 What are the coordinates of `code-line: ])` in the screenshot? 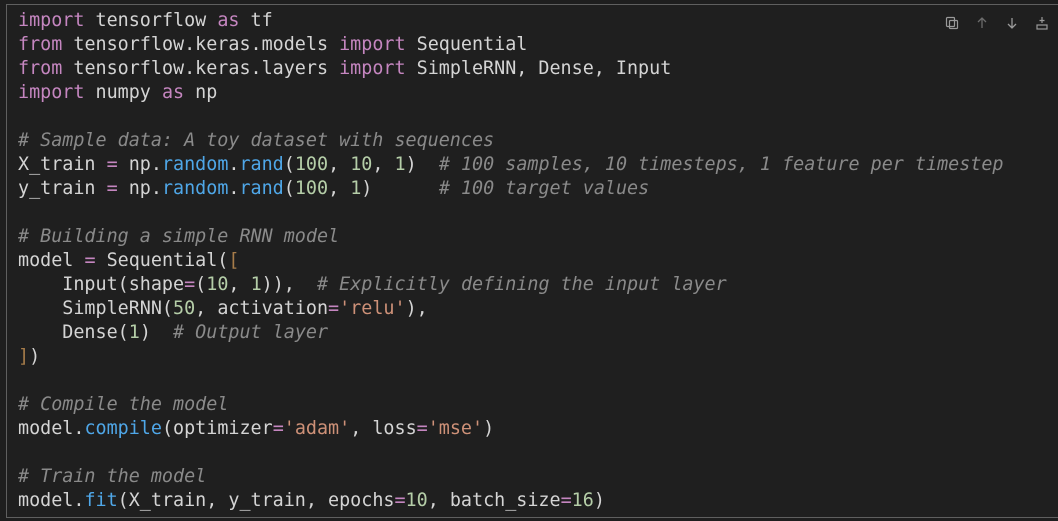 It's located at (511, 357).